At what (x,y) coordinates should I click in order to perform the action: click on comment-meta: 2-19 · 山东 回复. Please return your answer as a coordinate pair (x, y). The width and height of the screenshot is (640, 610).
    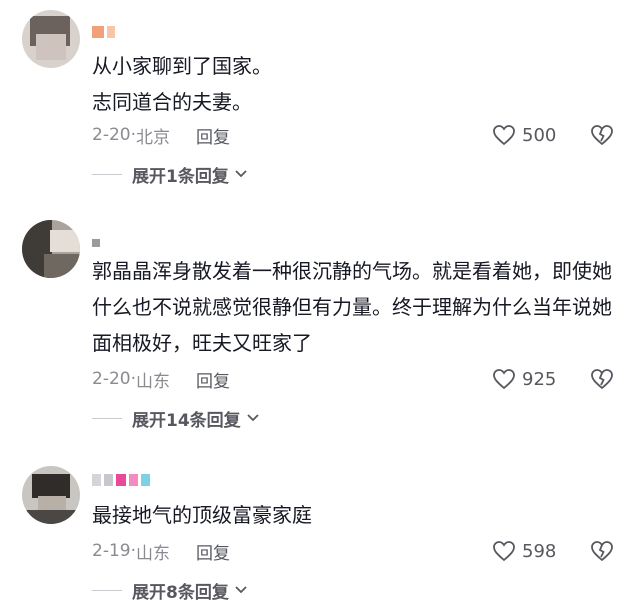
    Looking at the image, I should click on (161, 551).